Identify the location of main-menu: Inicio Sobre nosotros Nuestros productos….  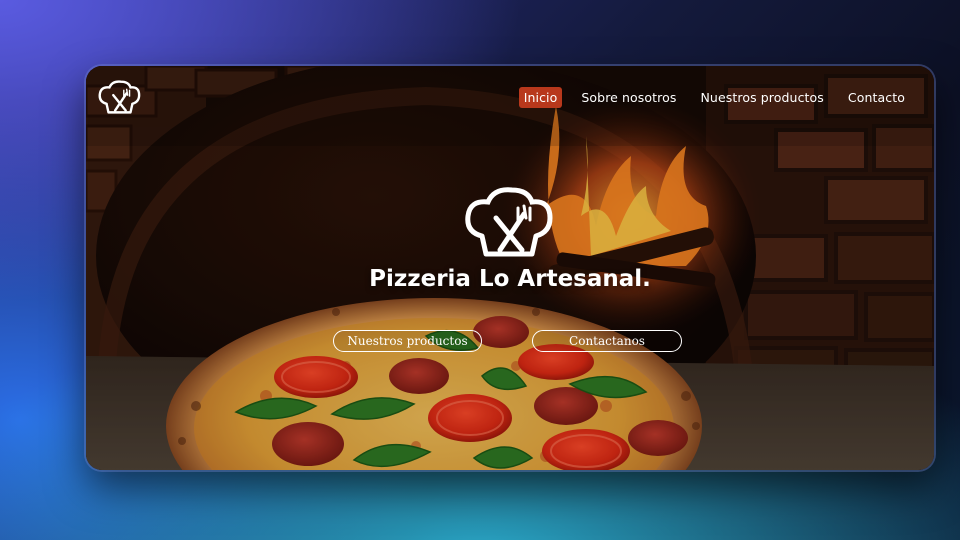
(707, 97).